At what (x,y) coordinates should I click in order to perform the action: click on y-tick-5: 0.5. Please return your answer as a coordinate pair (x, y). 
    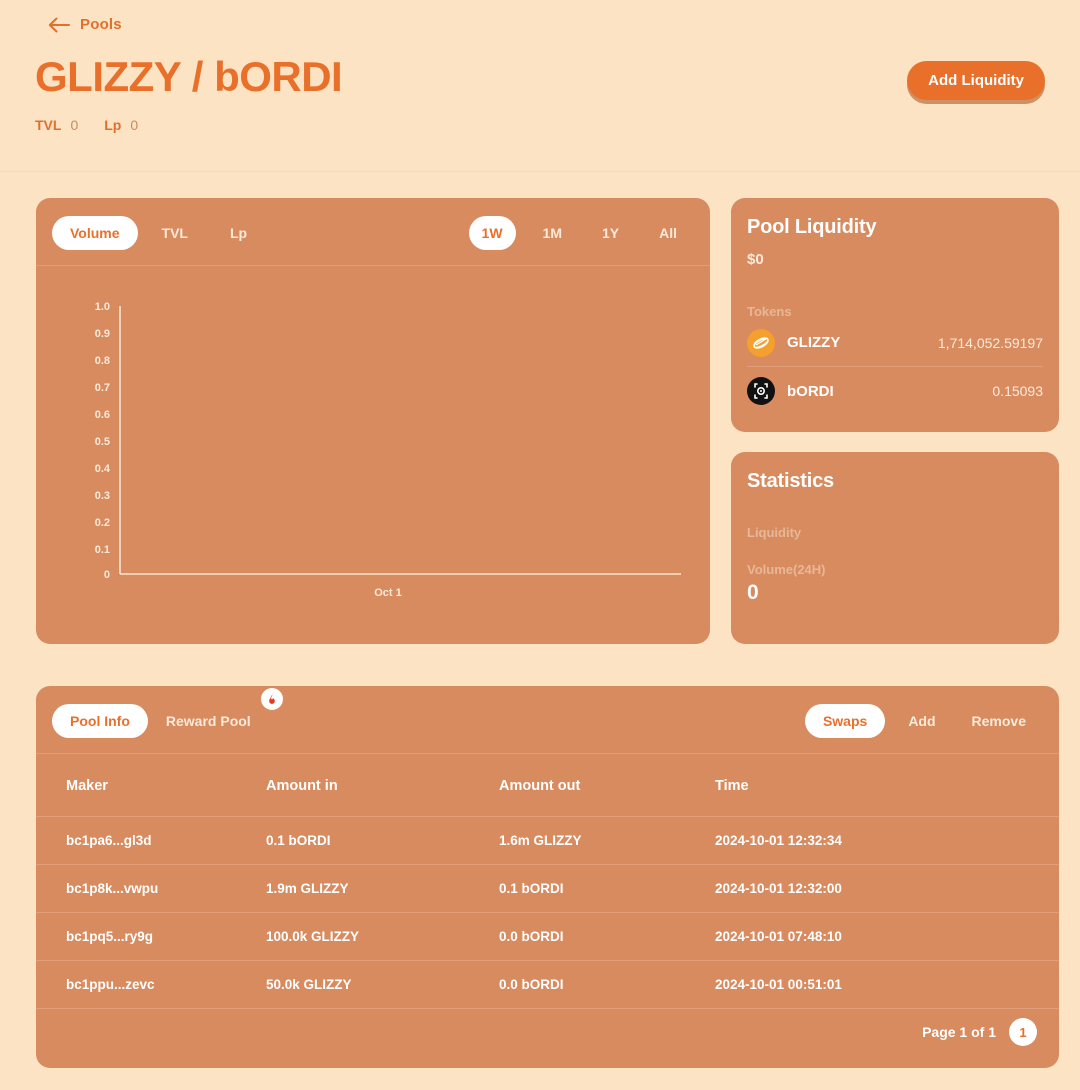
    Looking at the image, I should click on (102, 442).